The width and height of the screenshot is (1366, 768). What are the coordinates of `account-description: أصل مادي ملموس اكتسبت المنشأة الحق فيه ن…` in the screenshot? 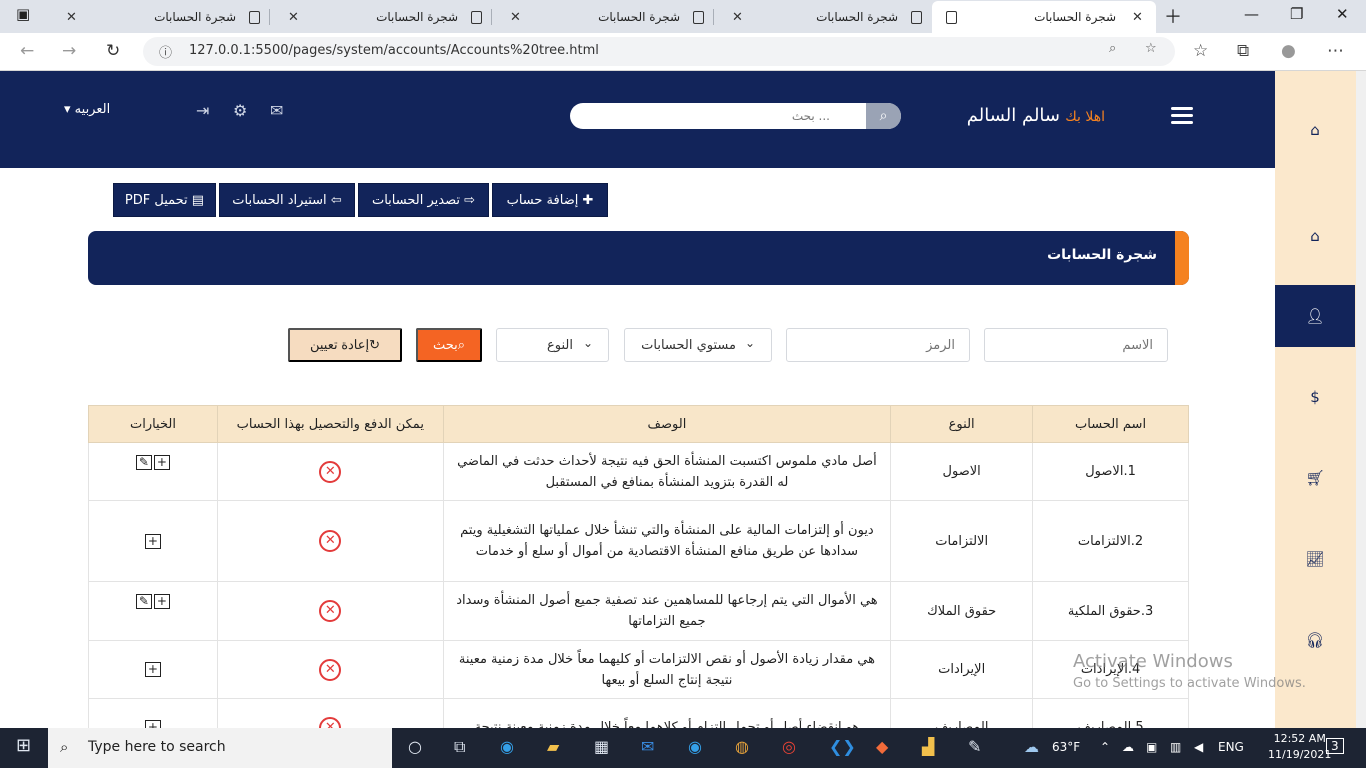 It's located at (667, 471).